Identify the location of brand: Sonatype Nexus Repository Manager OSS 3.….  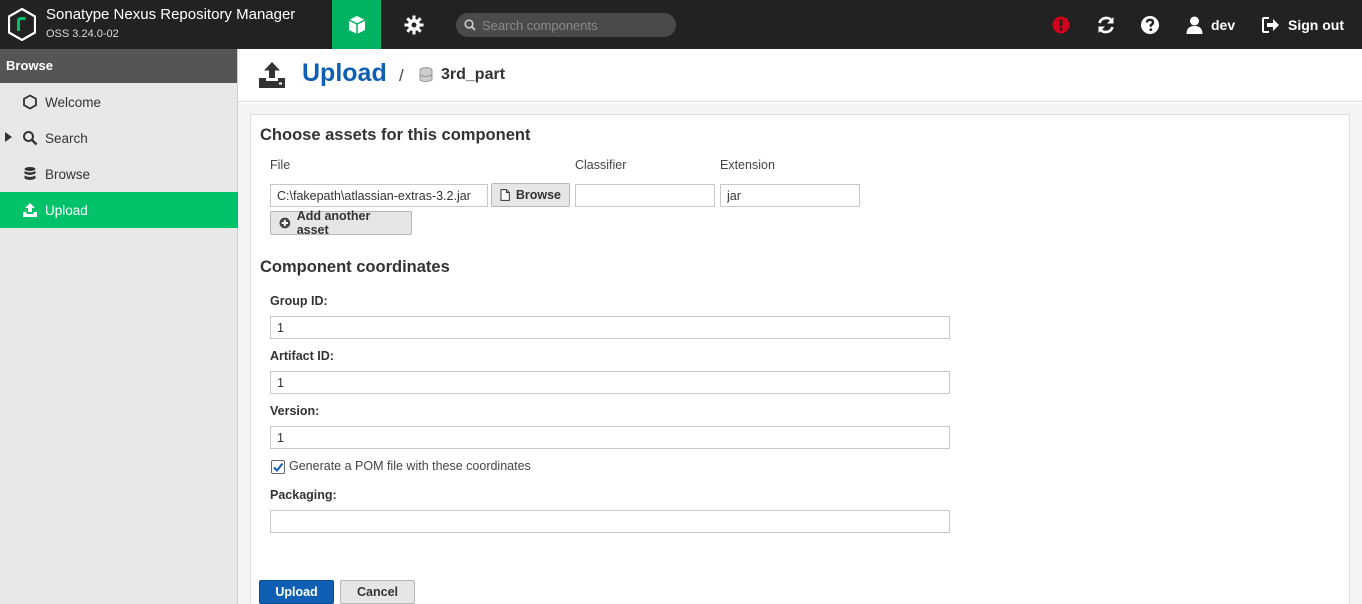
(151, 23).